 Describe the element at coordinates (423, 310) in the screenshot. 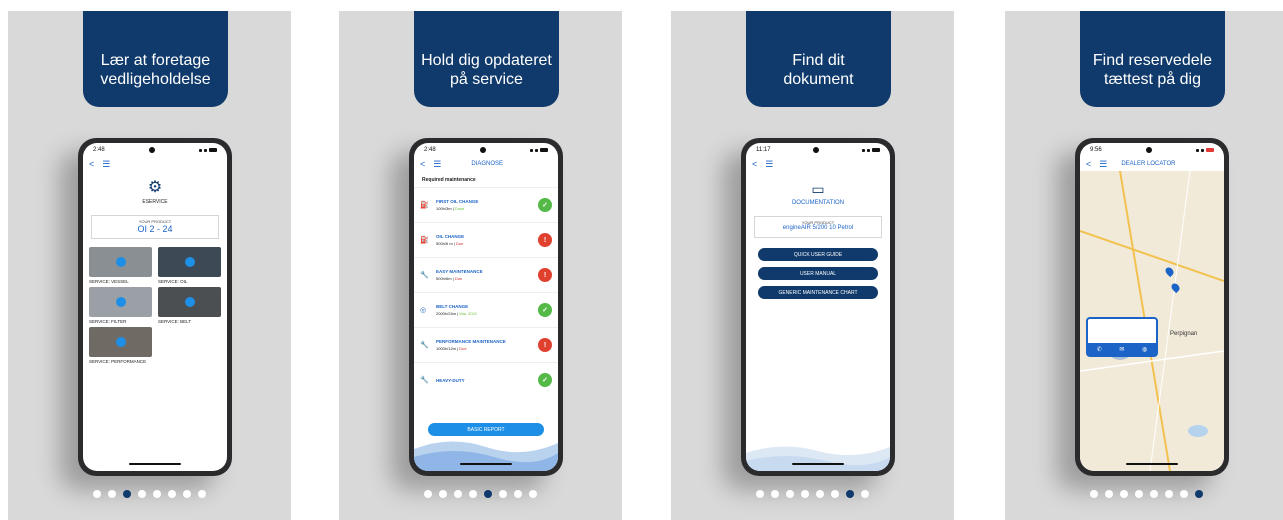

I see `maintenance-icon: ◎` at that location.